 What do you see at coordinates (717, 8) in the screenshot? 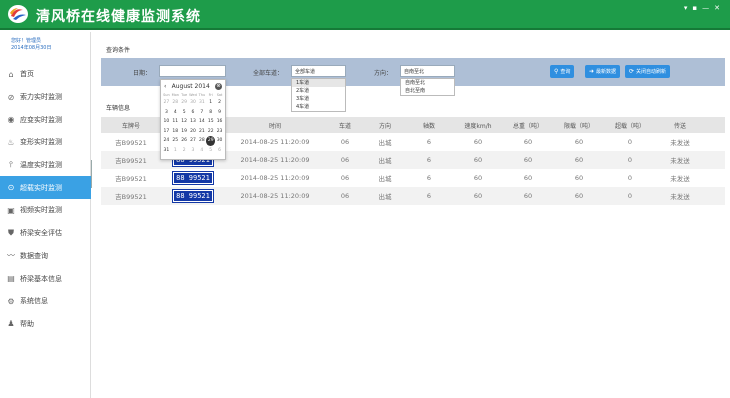
I see `close-icon: ✕` at bounding box center [717, 8].